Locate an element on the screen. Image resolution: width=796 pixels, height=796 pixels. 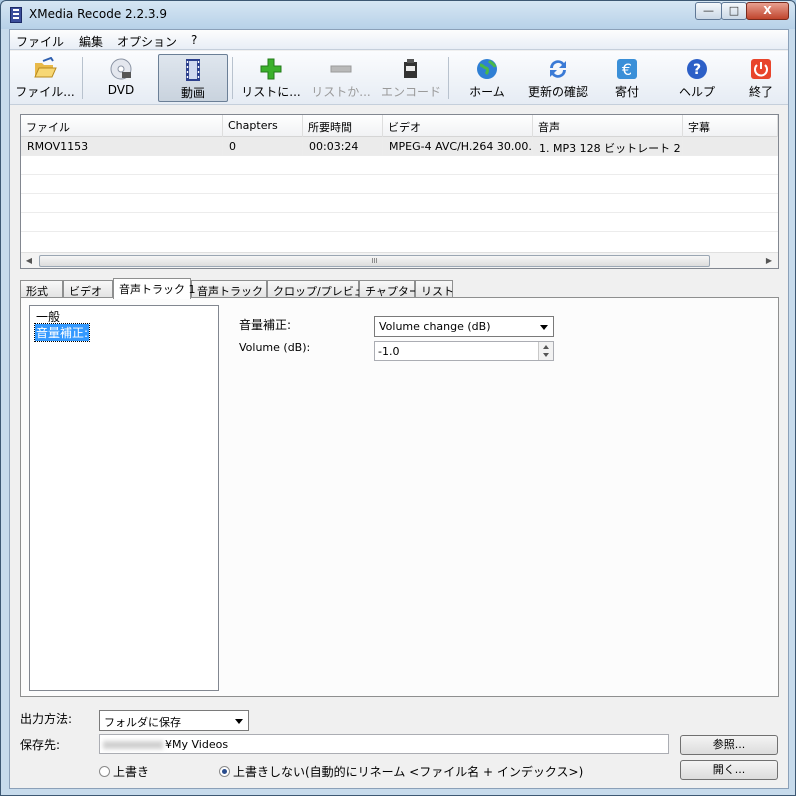
volume-correction-label: 音量補正: is located at coordinates (265, 325).